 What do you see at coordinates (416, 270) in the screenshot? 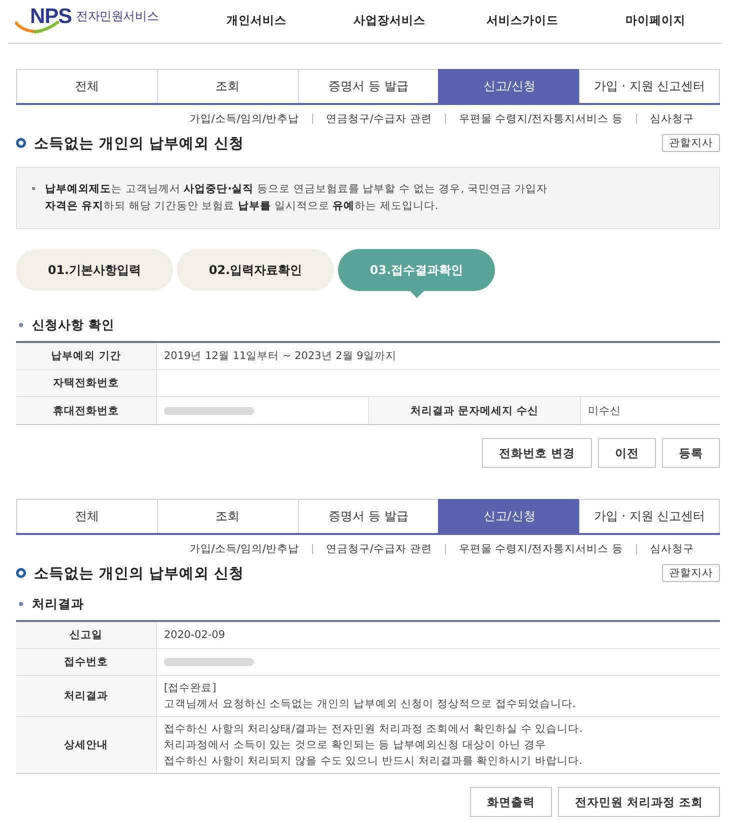
I see `progress-step: 03.접수결과확인` at bounding box center [416, 270].